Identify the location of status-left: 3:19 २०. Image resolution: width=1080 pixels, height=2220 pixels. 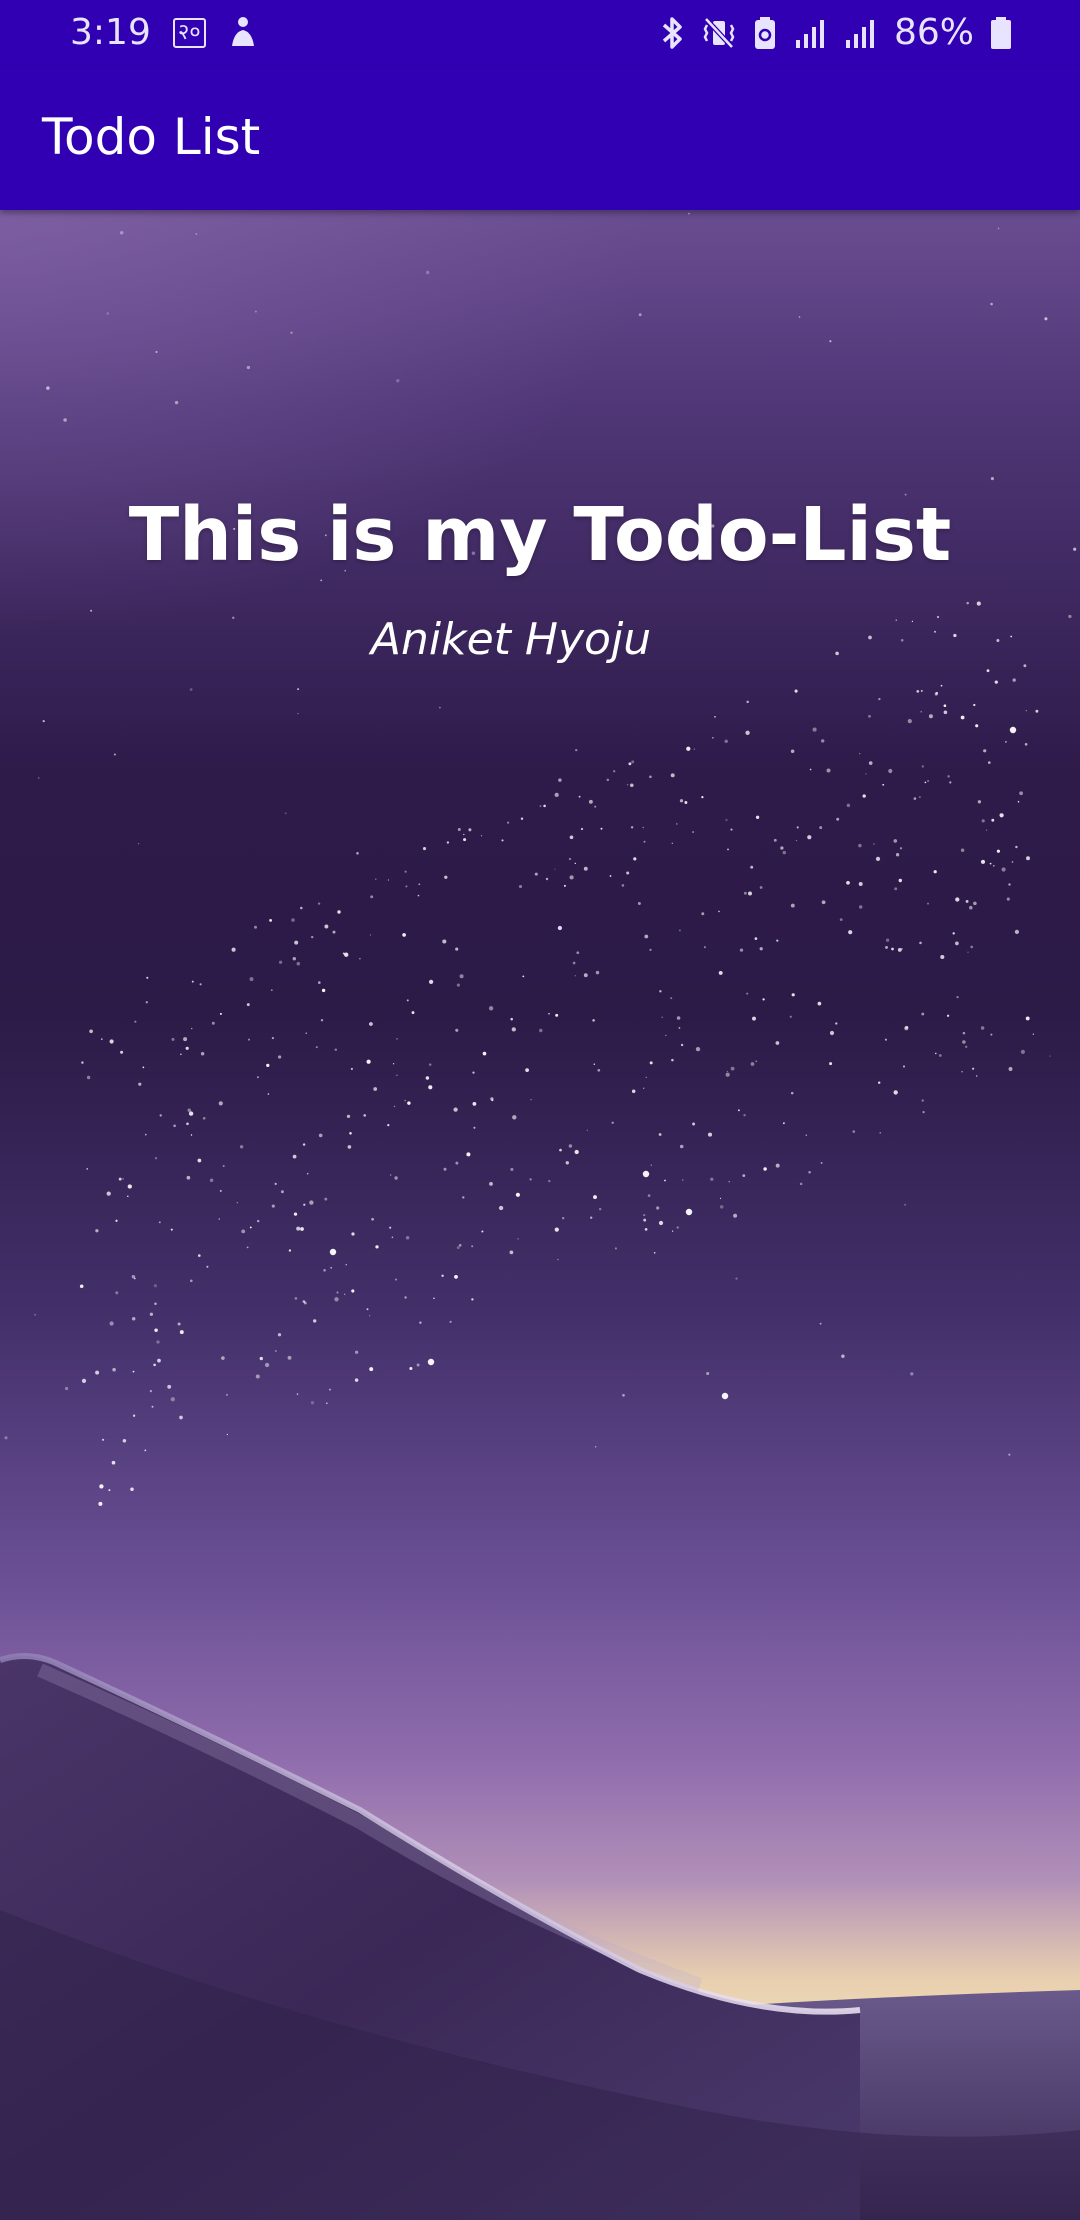
(164, 33).